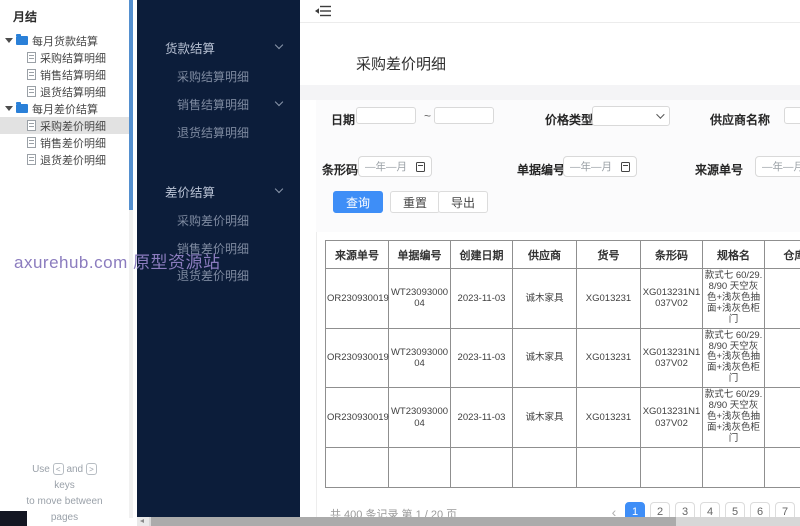 The image size is (800, 526). I want to click on nav-item-sales-settle: 销售结算明细, so click(213, 104).